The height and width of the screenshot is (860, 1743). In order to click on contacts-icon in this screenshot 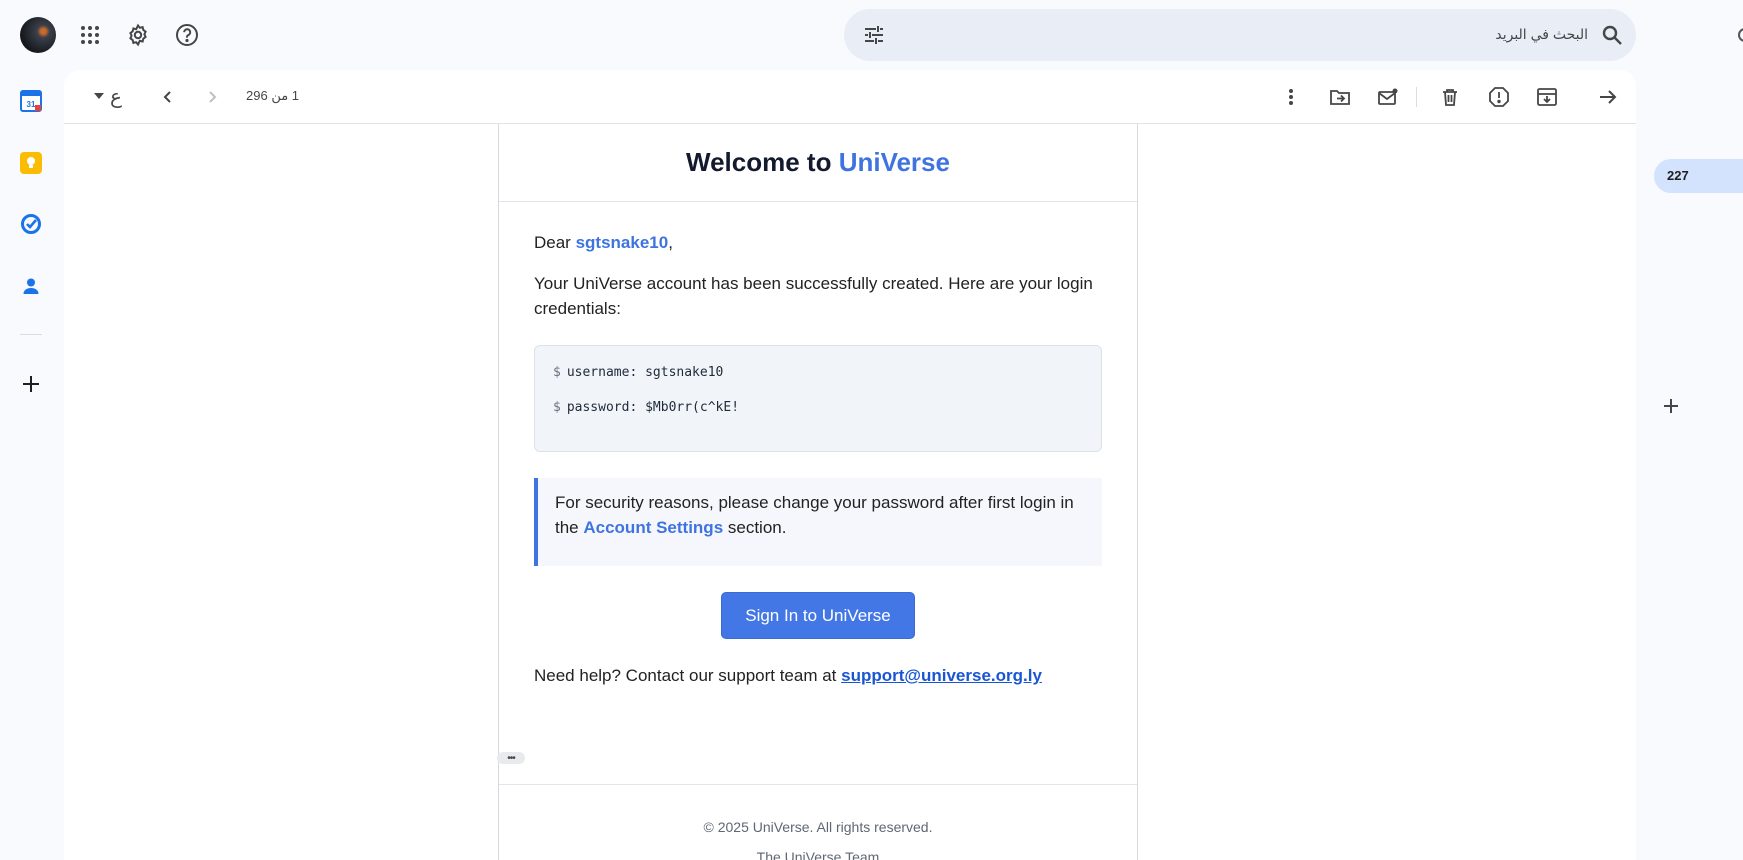, I will do `click(31, 286)`.